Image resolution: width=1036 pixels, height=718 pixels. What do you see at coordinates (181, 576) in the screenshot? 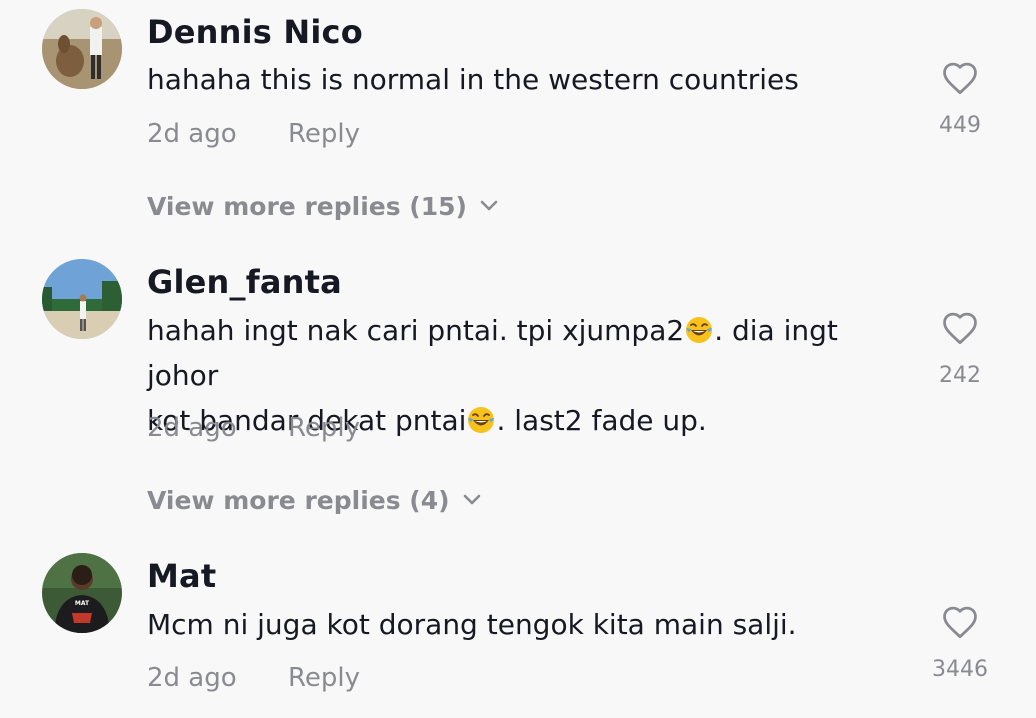
I see `comment-username: Mat` at bounding box center [181, 576].